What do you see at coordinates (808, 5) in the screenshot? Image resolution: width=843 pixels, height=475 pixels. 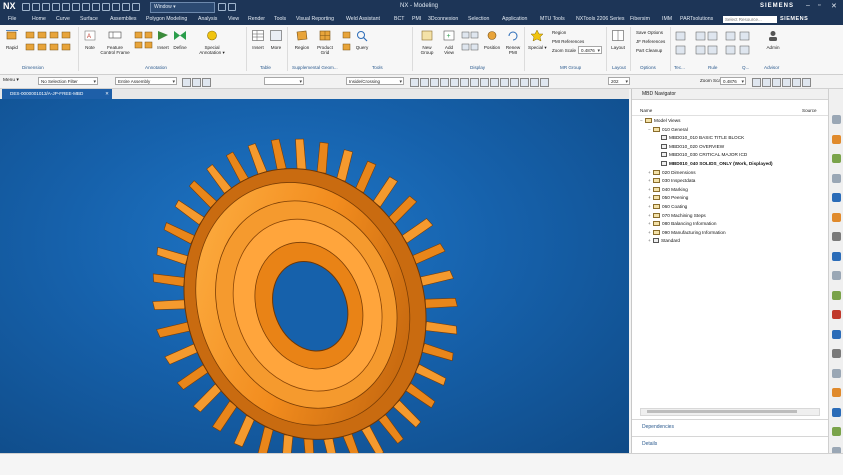 I see `minimize-icon: –` at bounding box center [808, 5].